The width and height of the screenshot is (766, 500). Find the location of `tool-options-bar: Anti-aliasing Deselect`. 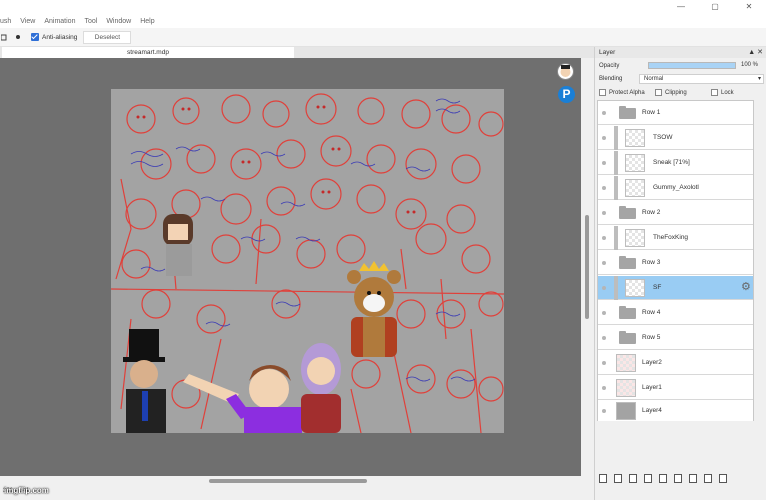

tool-options-bar: Anti-aliasing Deselect is located at coordinates (383, 37).